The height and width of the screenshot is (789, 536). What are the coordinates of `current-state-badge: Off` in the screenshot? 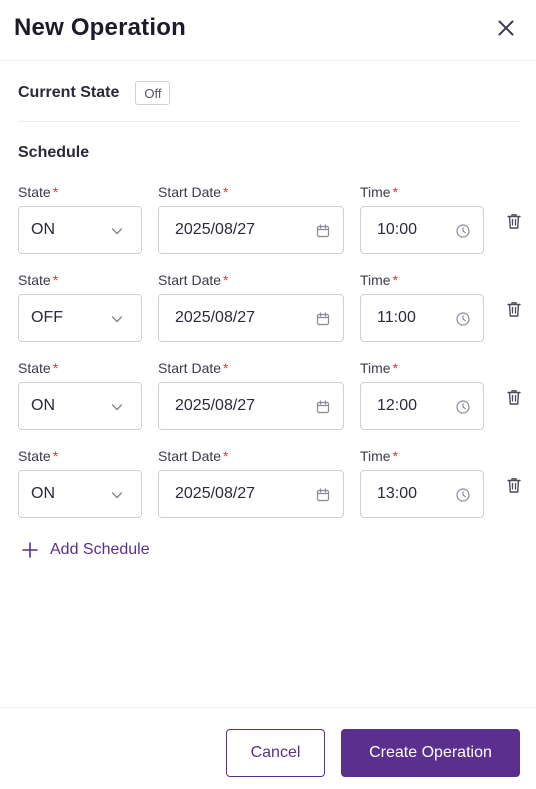 It's located at (153, 93).